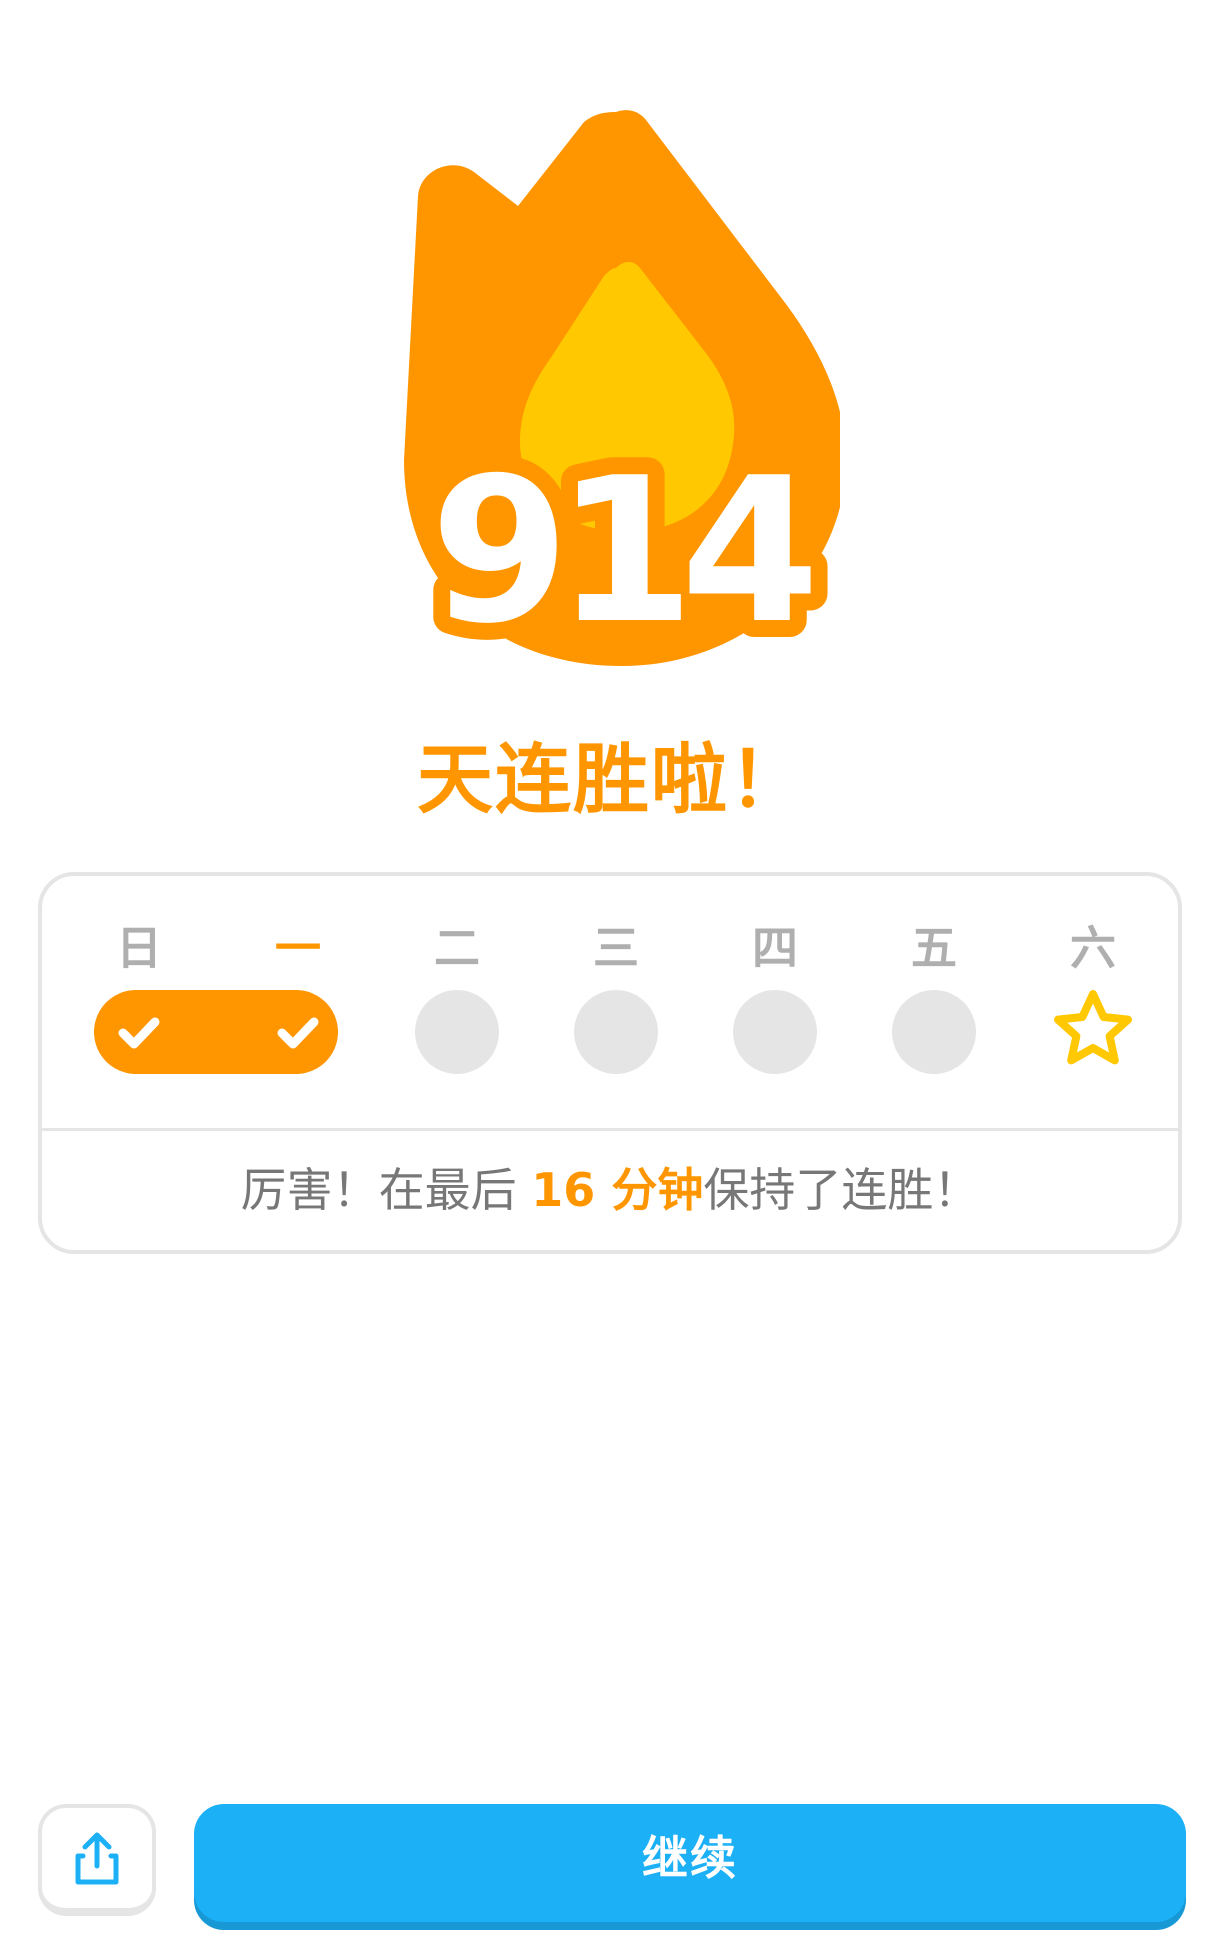 Image resolution: width=1224 pixels, height=1958 pixels. I want to click on summary-highlight: 16 分钟, so click(617, 1190).